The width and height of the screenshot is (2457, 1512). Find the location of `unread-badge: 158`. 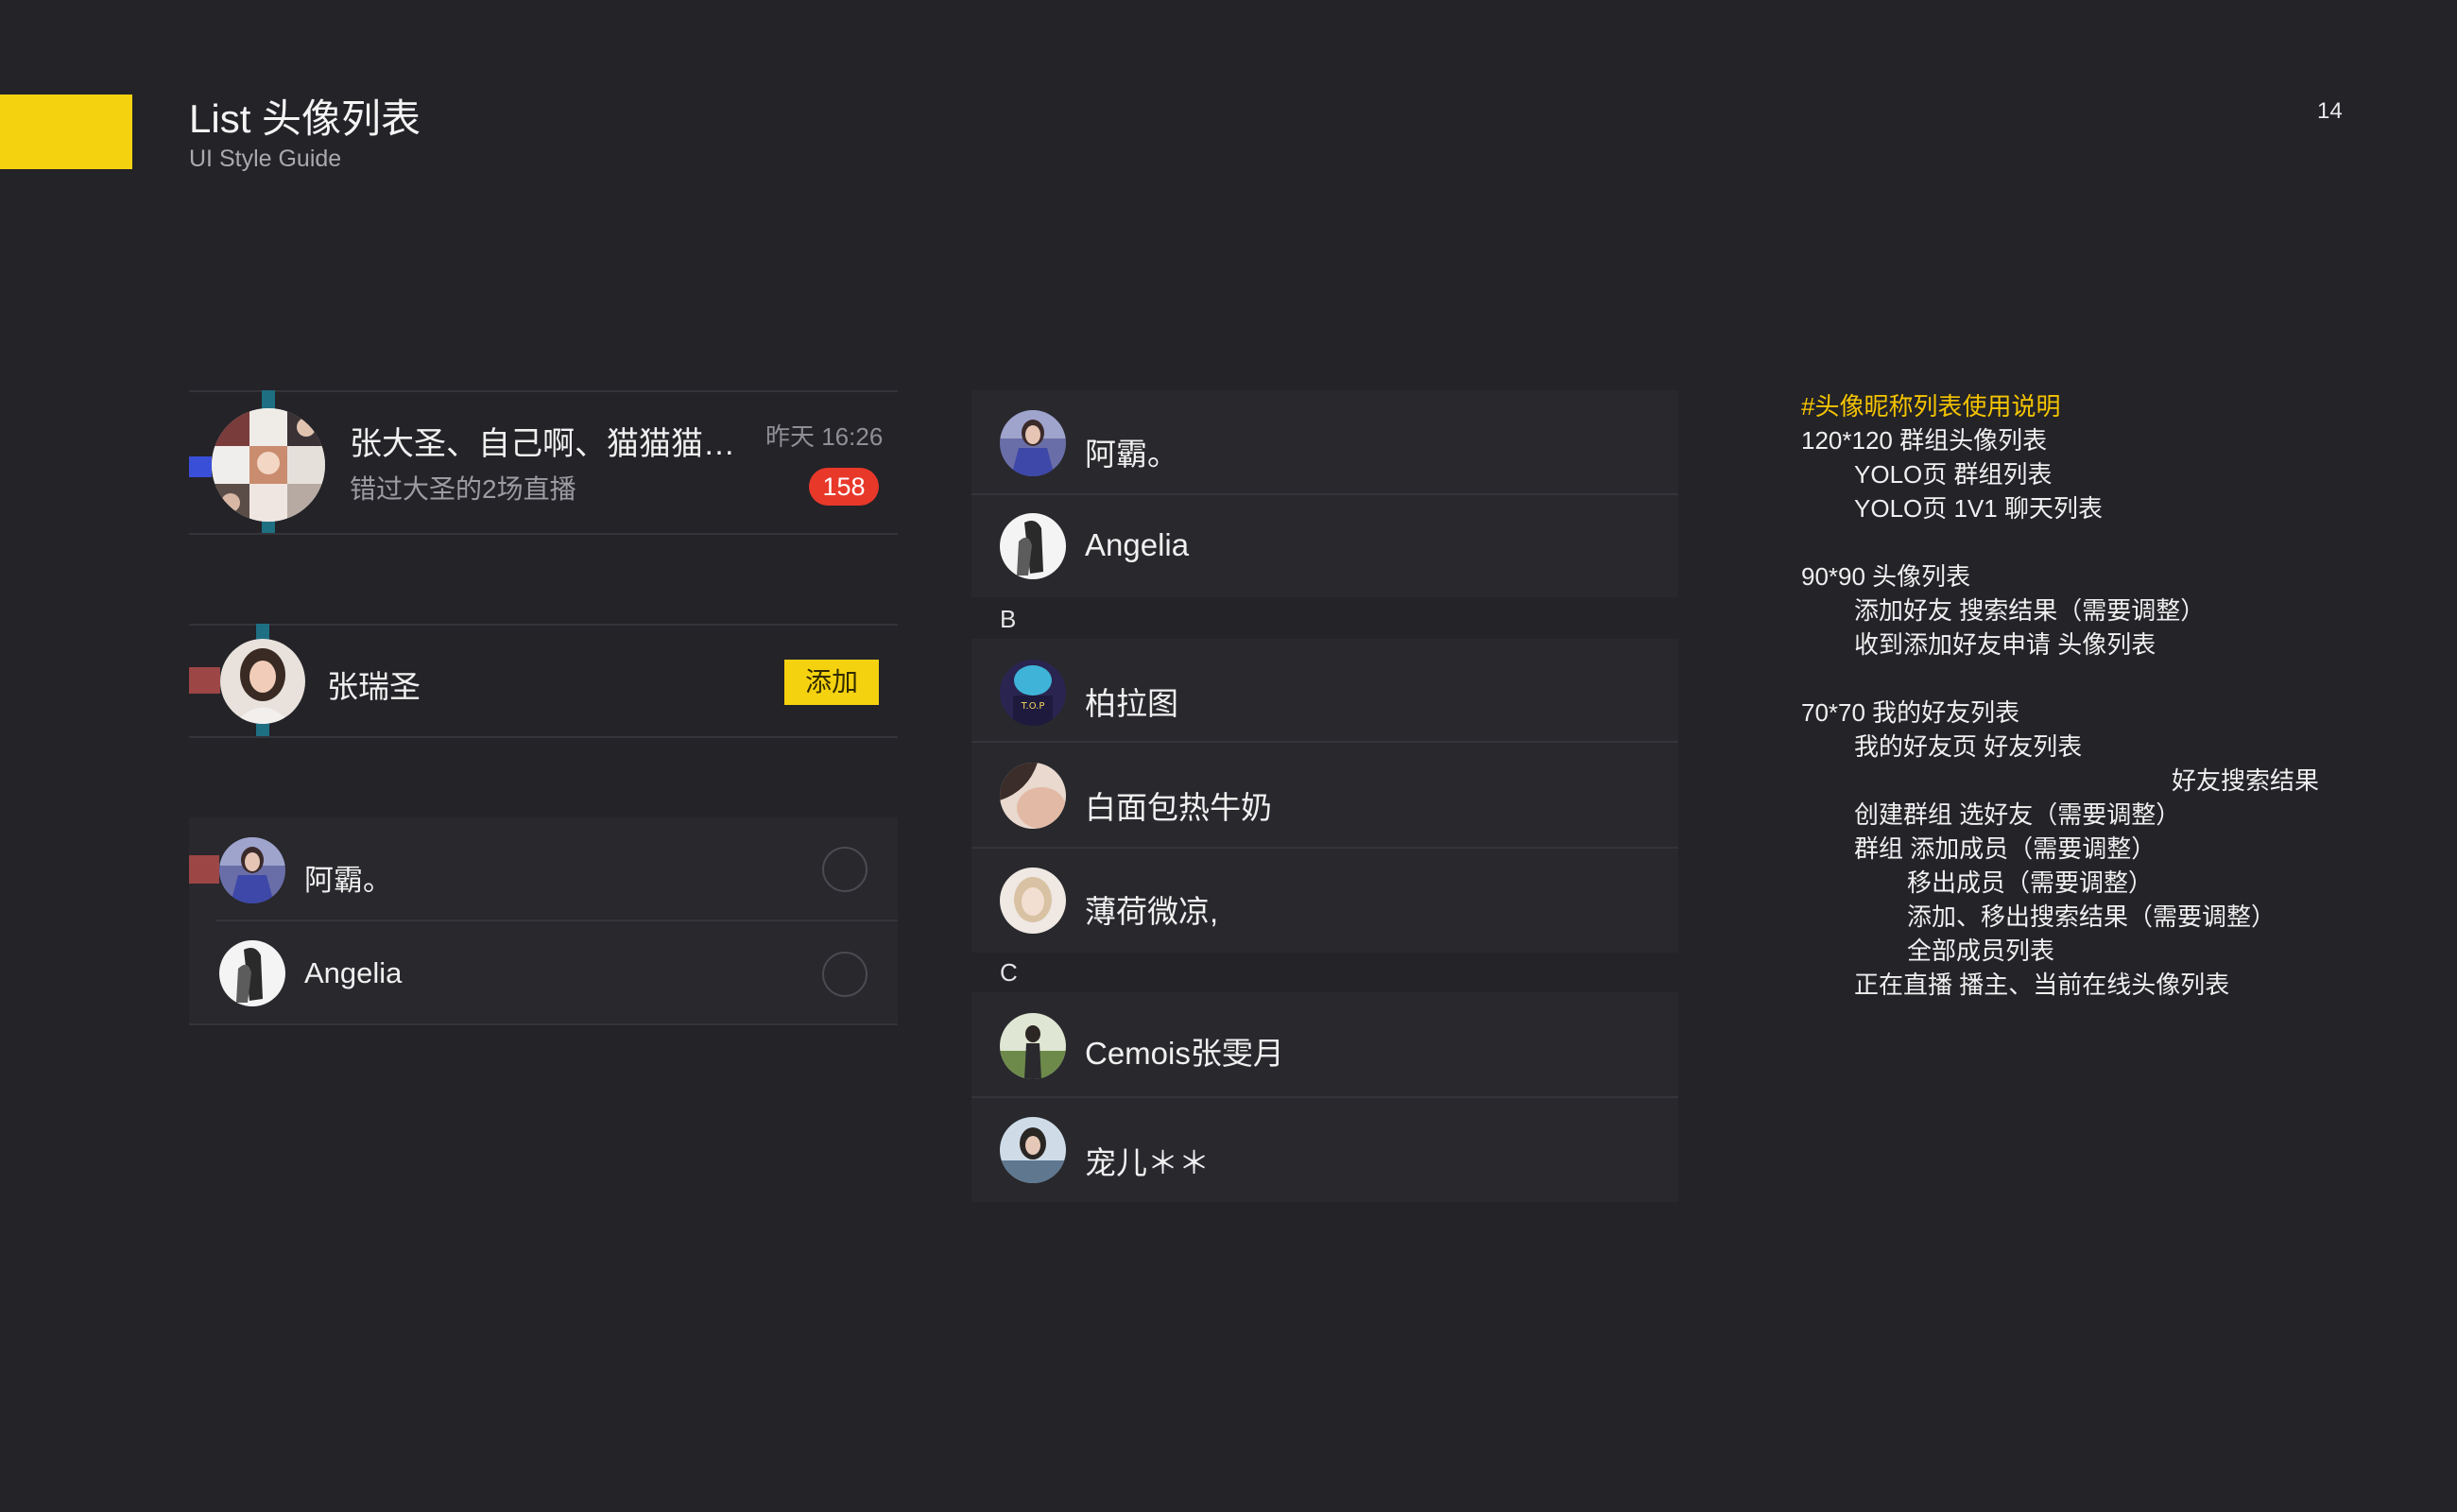

unread-badge: 158 is located at coordinates (844, 487).